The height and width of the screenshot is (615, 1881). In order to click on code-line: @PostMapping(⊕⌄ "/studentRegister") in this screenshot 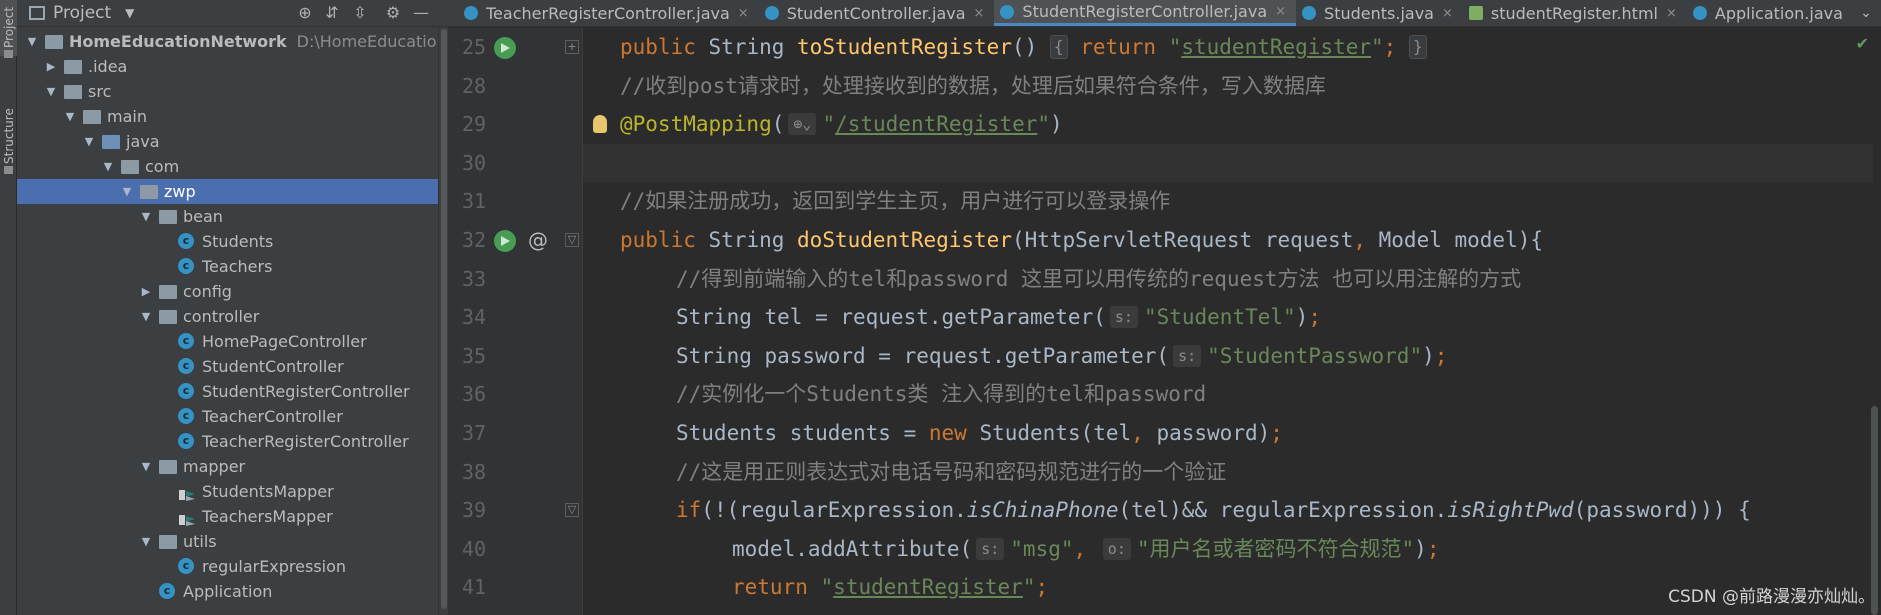, I will do `click(1228, 124)`.